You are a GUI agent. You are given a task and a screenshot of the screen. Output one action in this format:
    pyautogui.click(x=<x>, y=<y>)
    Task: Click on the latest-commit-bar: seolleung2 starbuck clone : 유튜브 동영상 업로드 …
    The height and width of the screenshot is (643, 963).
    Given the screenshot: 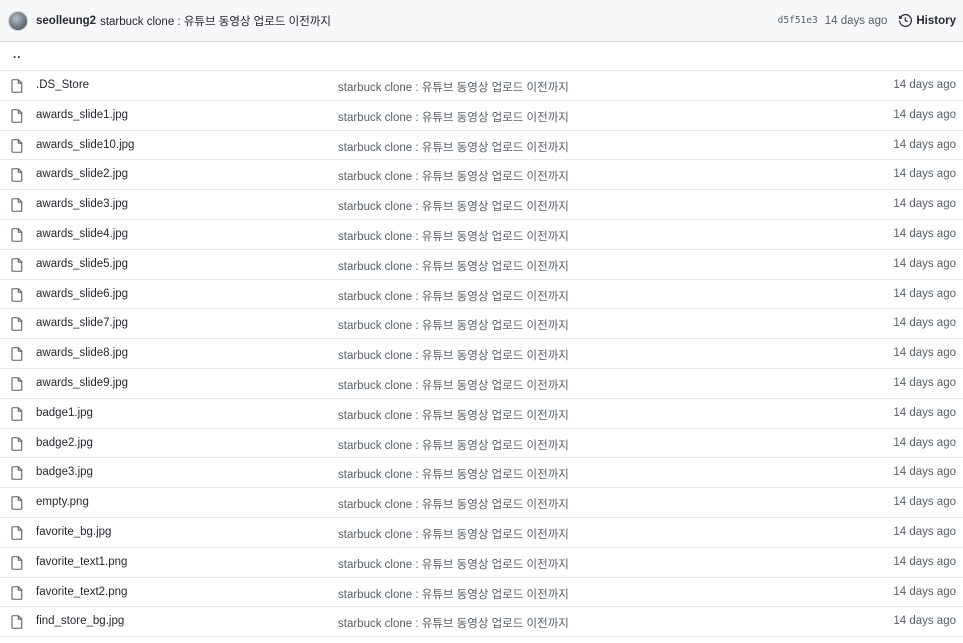 What is the action you would take?
    pyautogui.click(x=481, y=21)
    